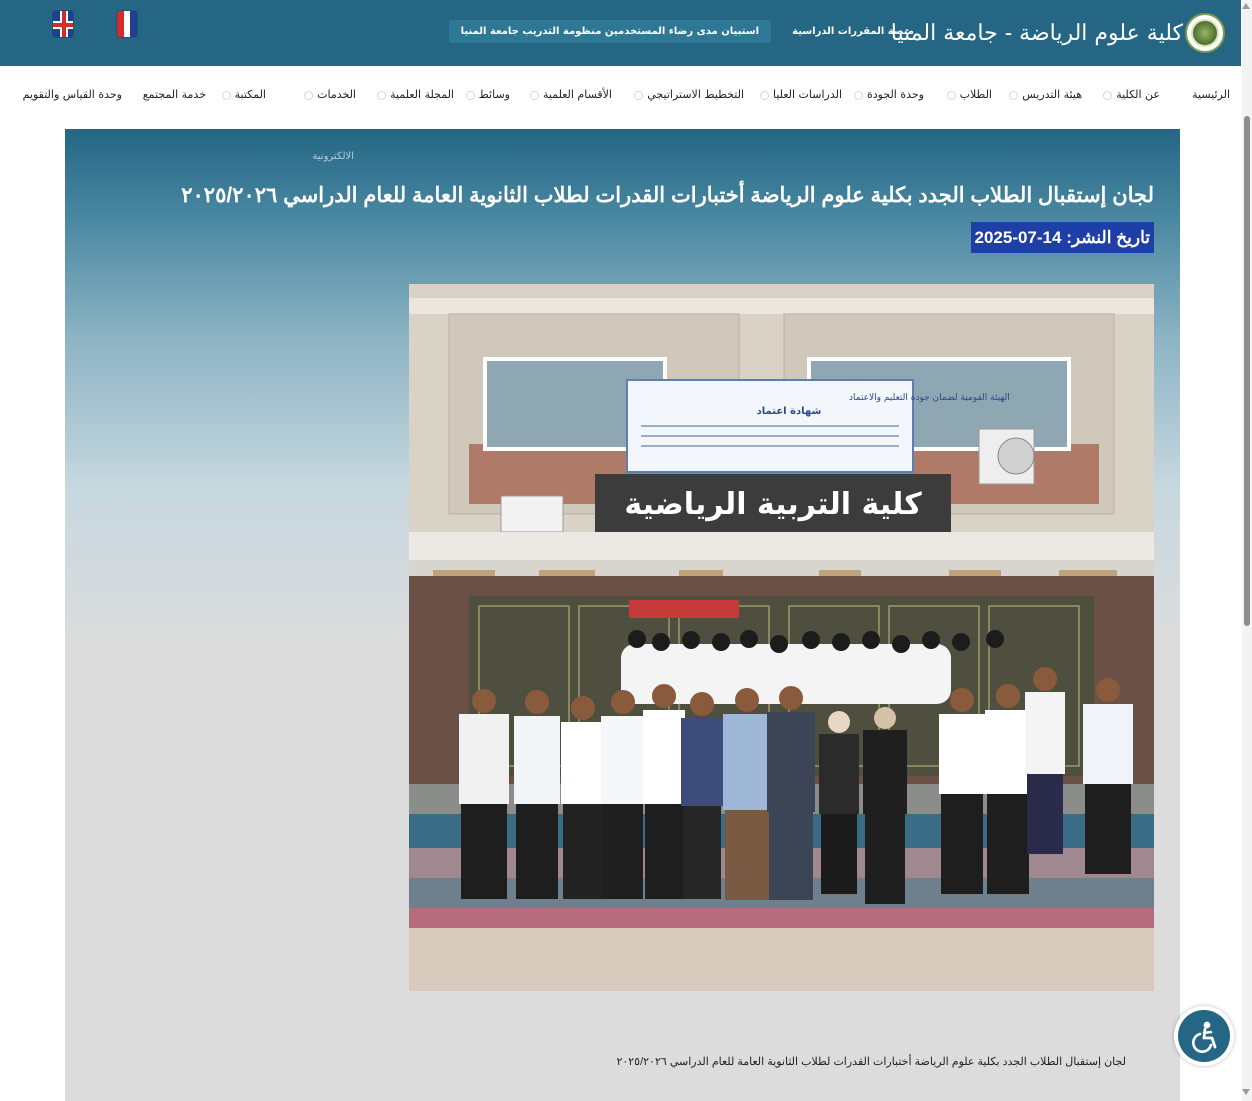 The height and width of the screenshot is (1101, 1252). Describe the element at coordinates (72, 94) in the screenshot. I see `nav-item-assessment-unit: وحدة القياس والتقويم` at that location.